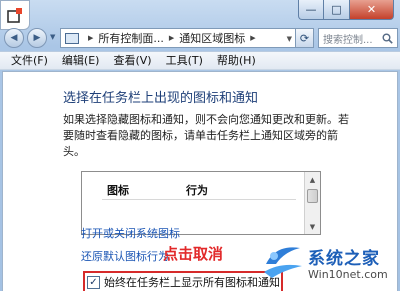 Image resolution: width=400 pixels, height=291 pixels. Describe the element at coordinates (132, 60) in the screenshot. I see `menu-view: 查看(V)` at that location.